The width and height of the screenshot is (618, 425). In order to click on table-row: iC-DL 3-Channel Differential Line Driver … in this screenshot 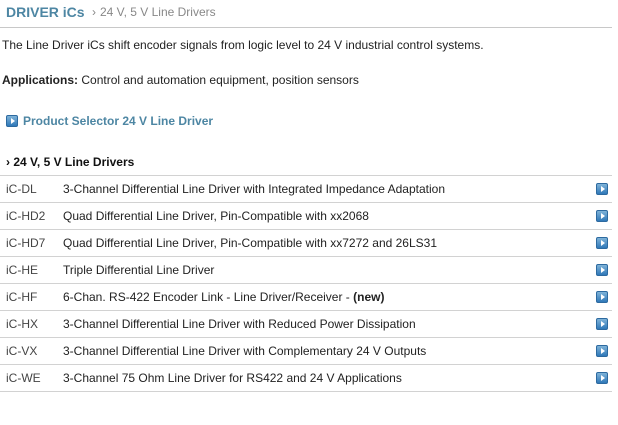, I will do `click(306, 189)`.